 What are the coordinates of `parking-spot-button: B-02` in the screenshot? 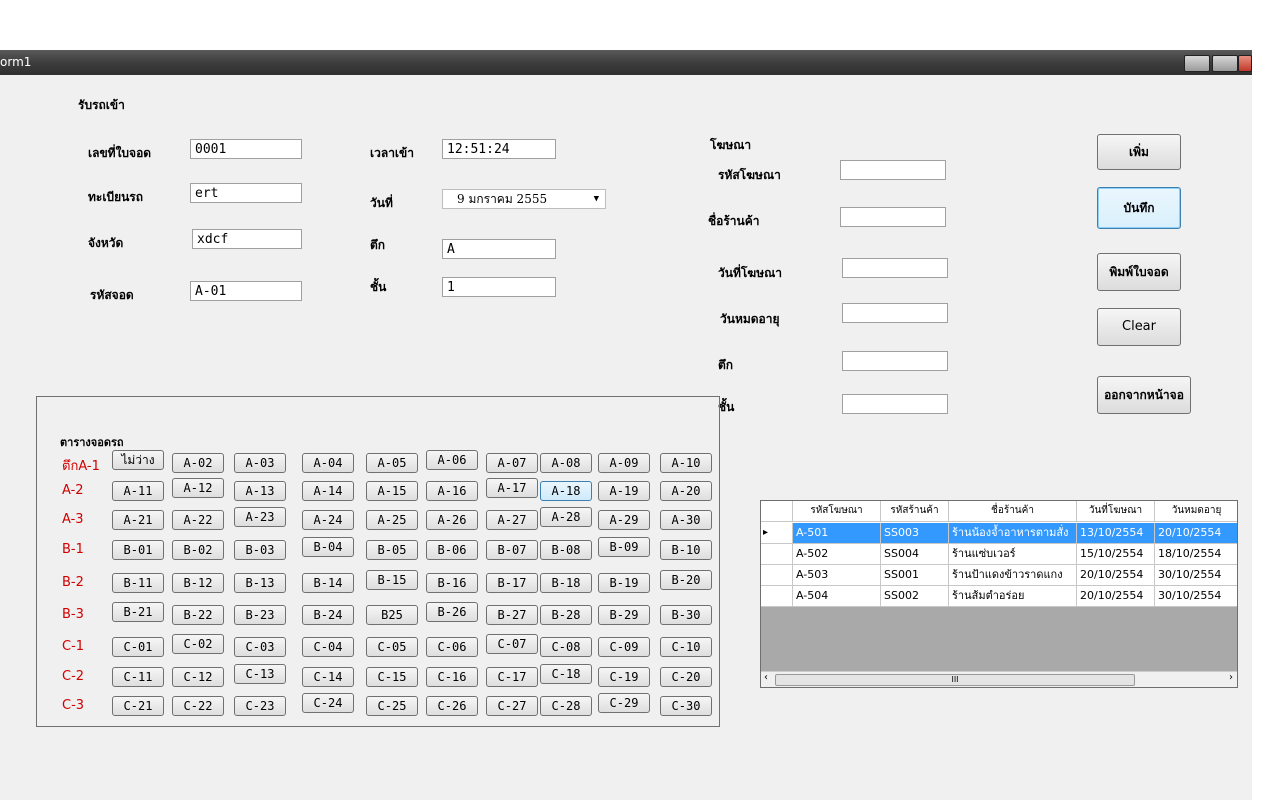 It's located at (198, 550).